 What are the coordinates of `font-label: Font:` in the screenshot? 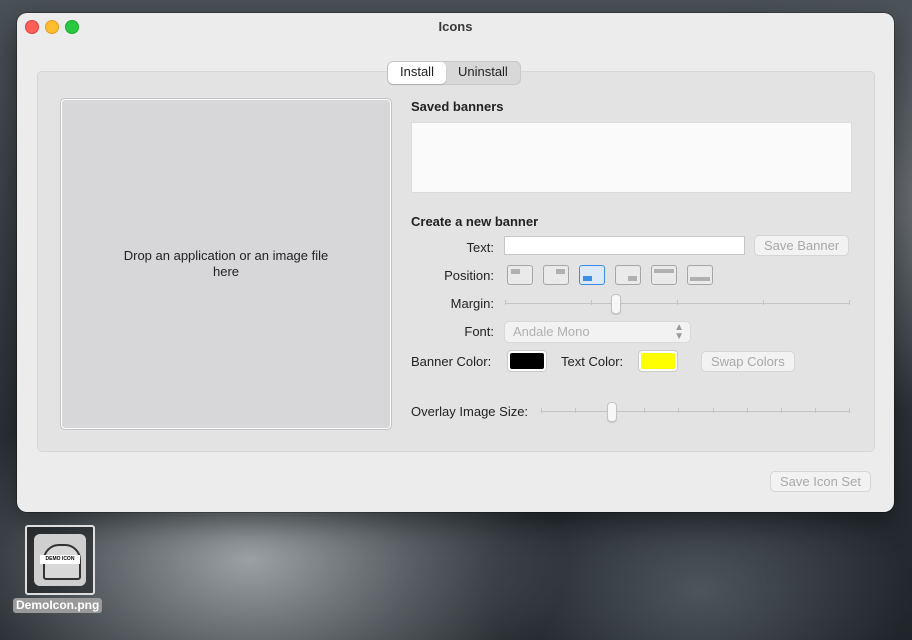 It's located at (479, 331).